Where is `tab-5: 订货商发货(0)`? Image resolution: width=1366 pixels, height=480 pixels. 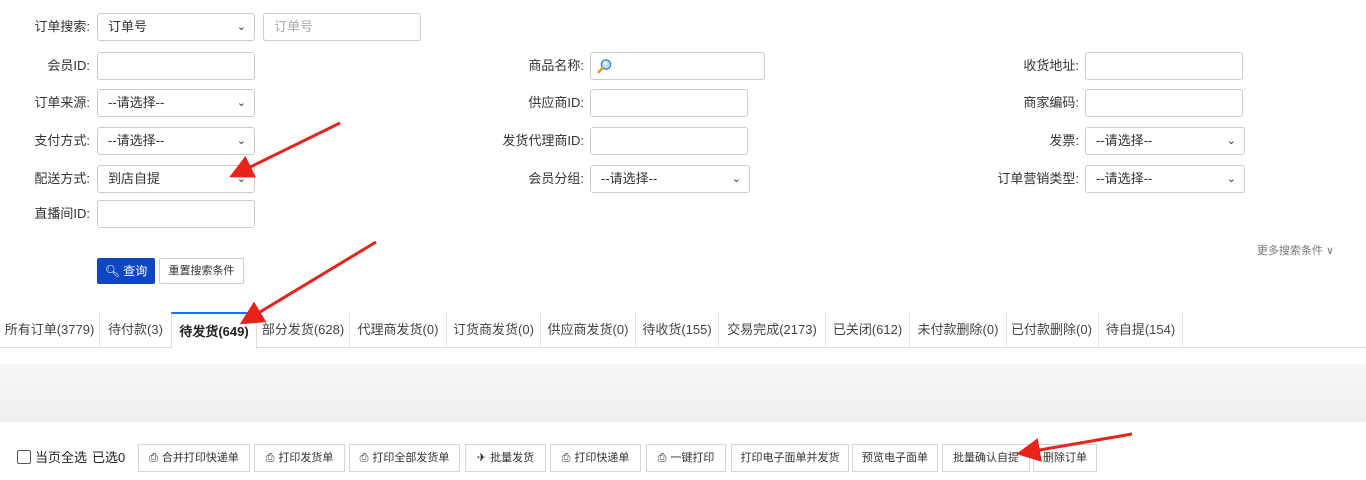 tab-5: 订货商发货(0) is located at coordinates (494, 330).